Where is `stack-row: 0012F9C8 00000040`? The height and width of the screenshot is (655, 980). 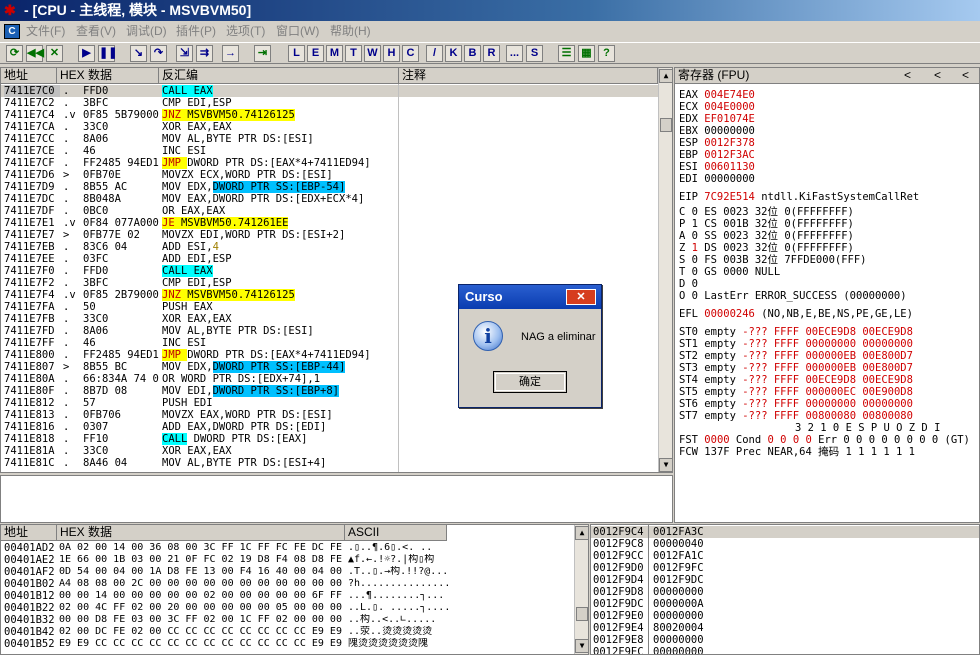 stack-row: 0012F9C8 00000040 is located at coordinates (785, 544).